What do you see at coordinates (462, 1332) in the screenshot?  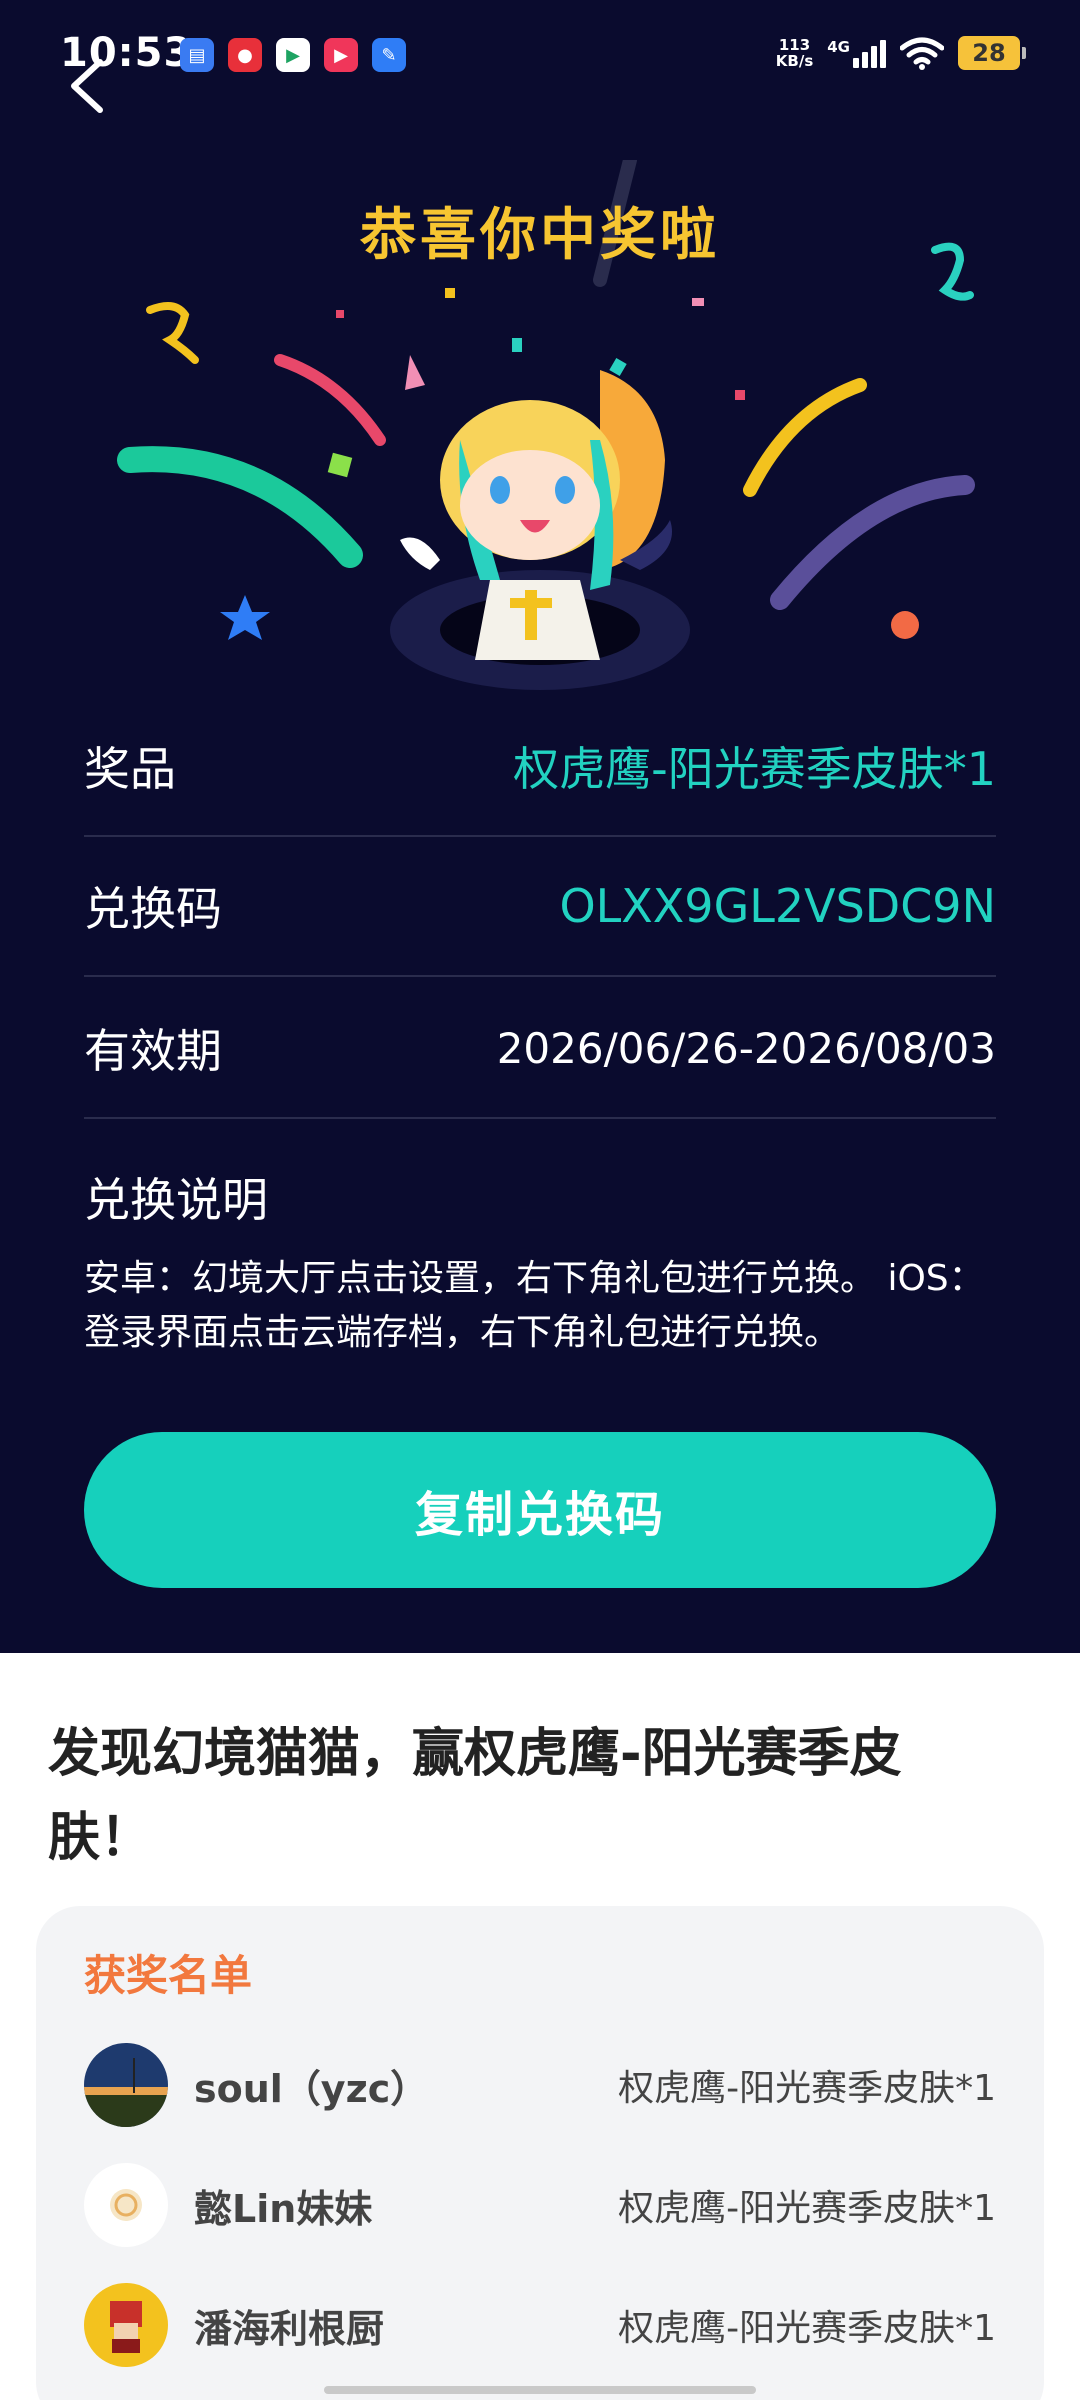 I see `instructions-line-2: 登录界面点击云端存档，右下角礼包进行兑换。` at bounding box center [462, 1332].